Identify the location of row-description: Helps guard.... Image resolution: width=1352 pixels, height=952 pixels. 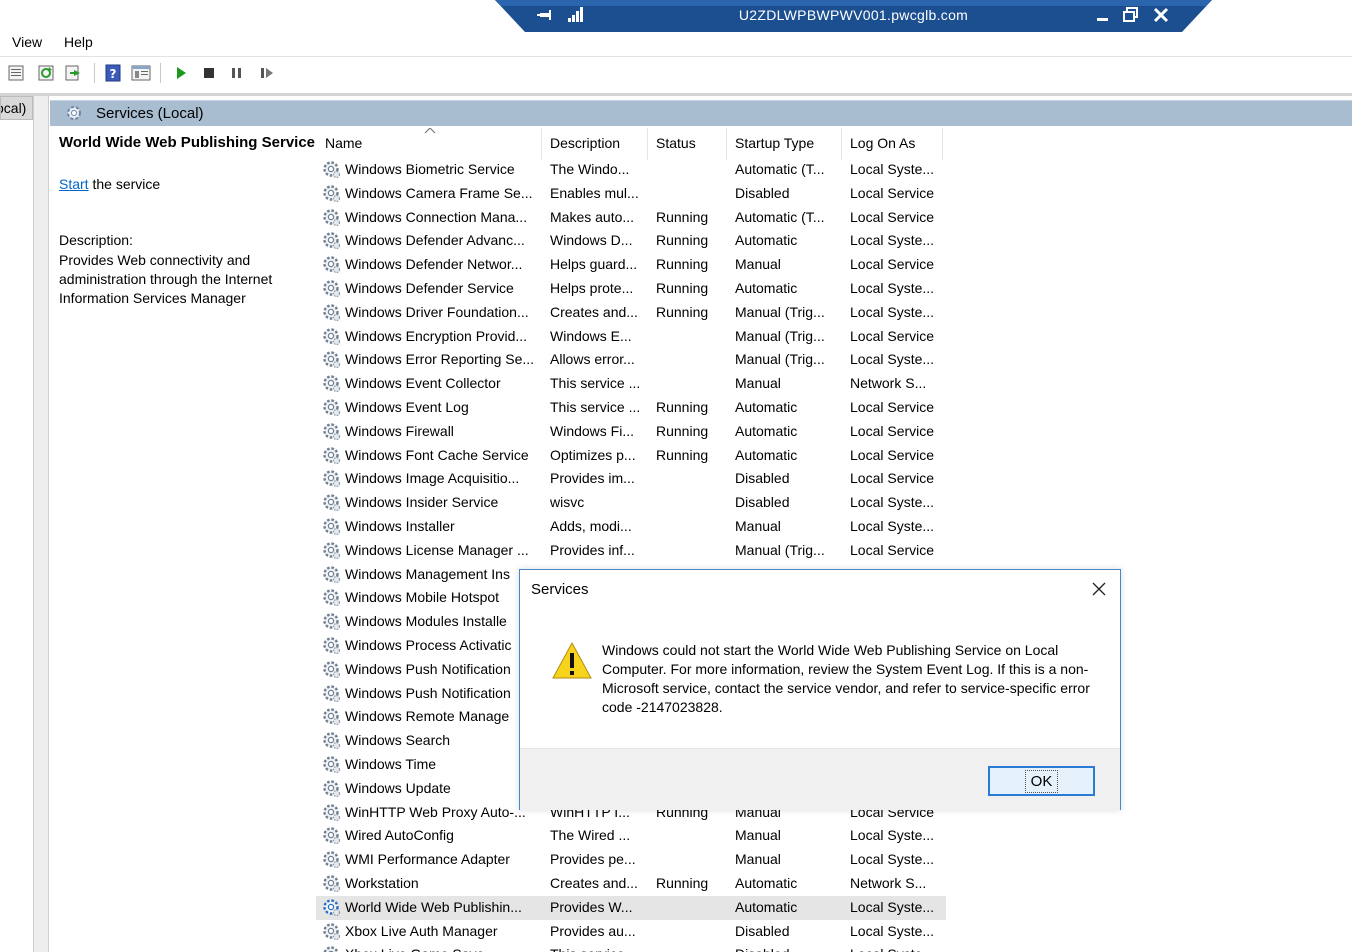
(594, 264).